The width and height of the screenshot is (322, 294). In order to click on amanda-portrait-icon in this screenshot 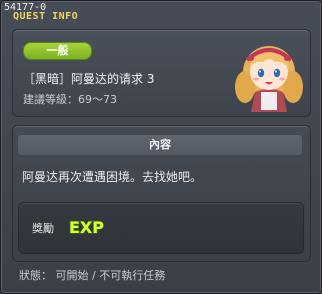, I will do `click(269, 79)`.